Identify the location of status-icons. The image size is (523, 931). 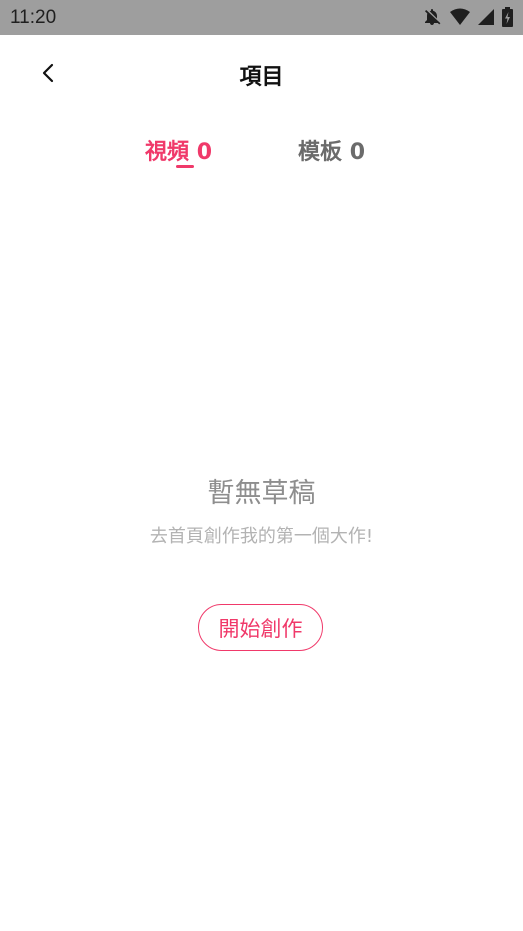
(467, 17).